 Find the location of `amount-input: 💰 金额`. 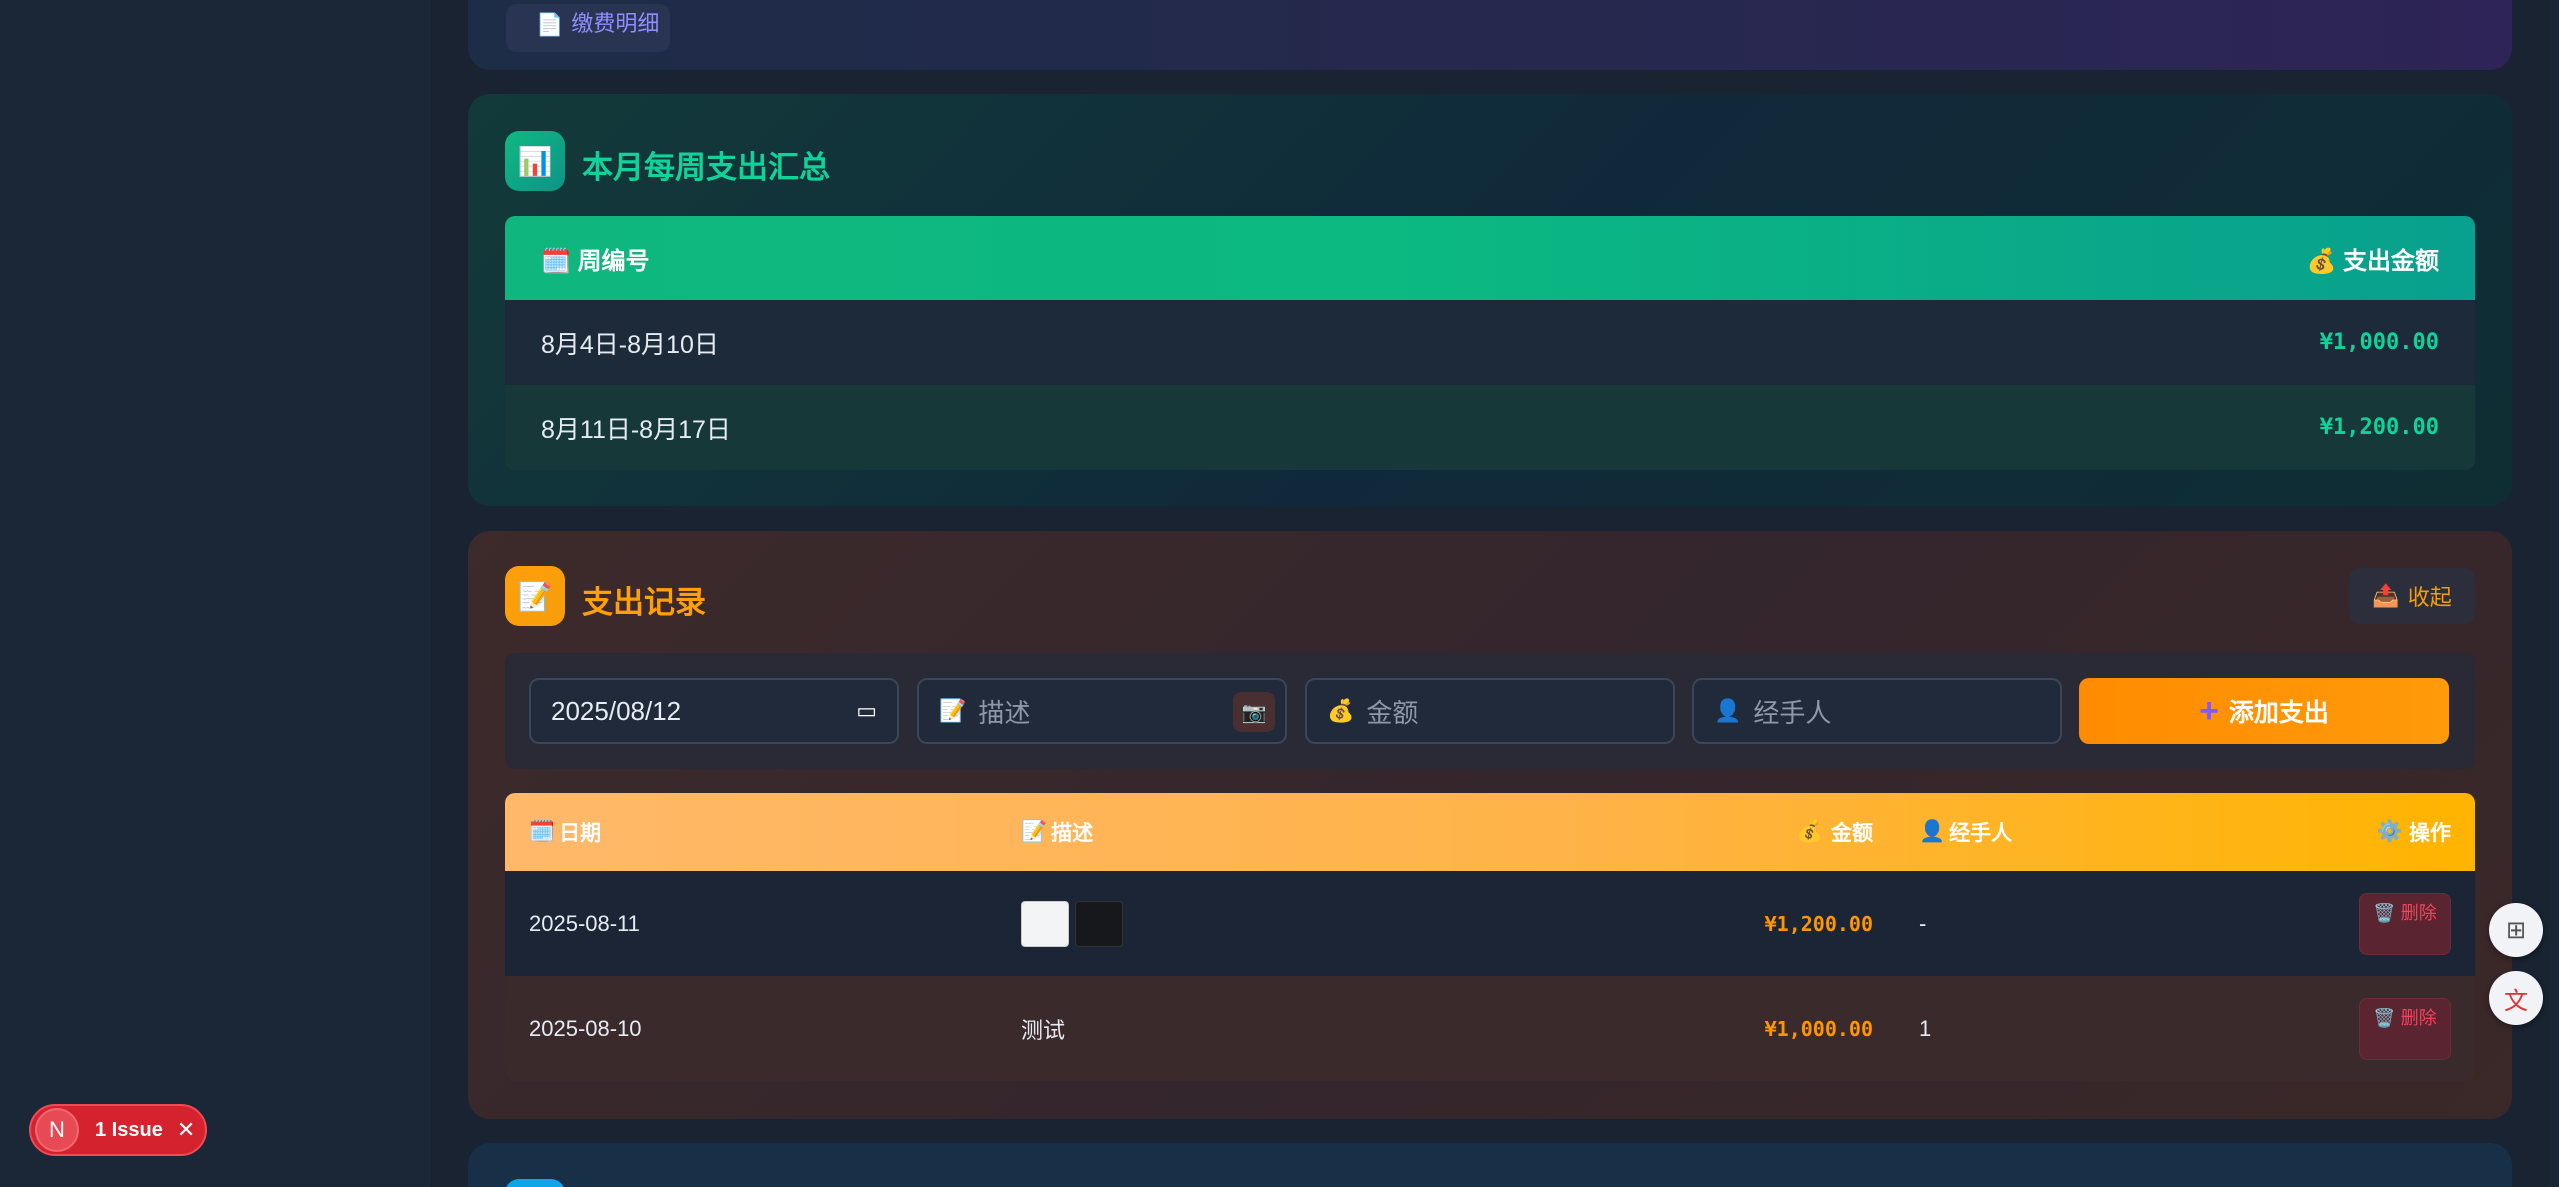

amount-input: 💰 金额 is located at coordinates (1490, 711).